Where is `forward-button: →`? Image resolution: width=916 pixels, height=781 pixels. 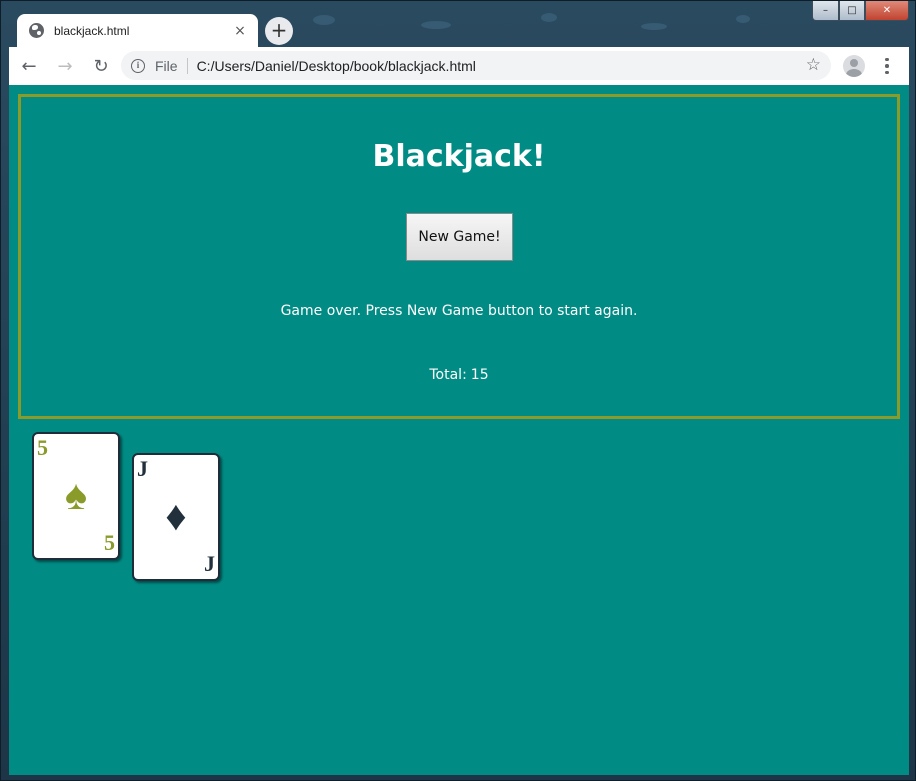 forward-button: → is located at coordinates (65, 66).